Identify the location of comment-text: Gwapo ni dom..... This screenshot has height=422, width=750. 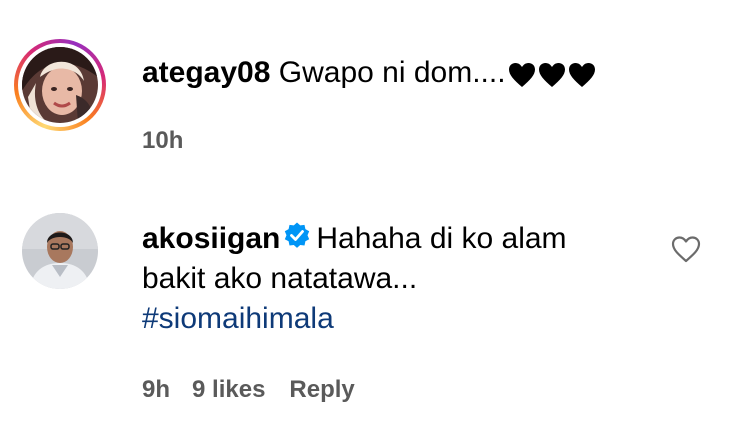
(392, 72).